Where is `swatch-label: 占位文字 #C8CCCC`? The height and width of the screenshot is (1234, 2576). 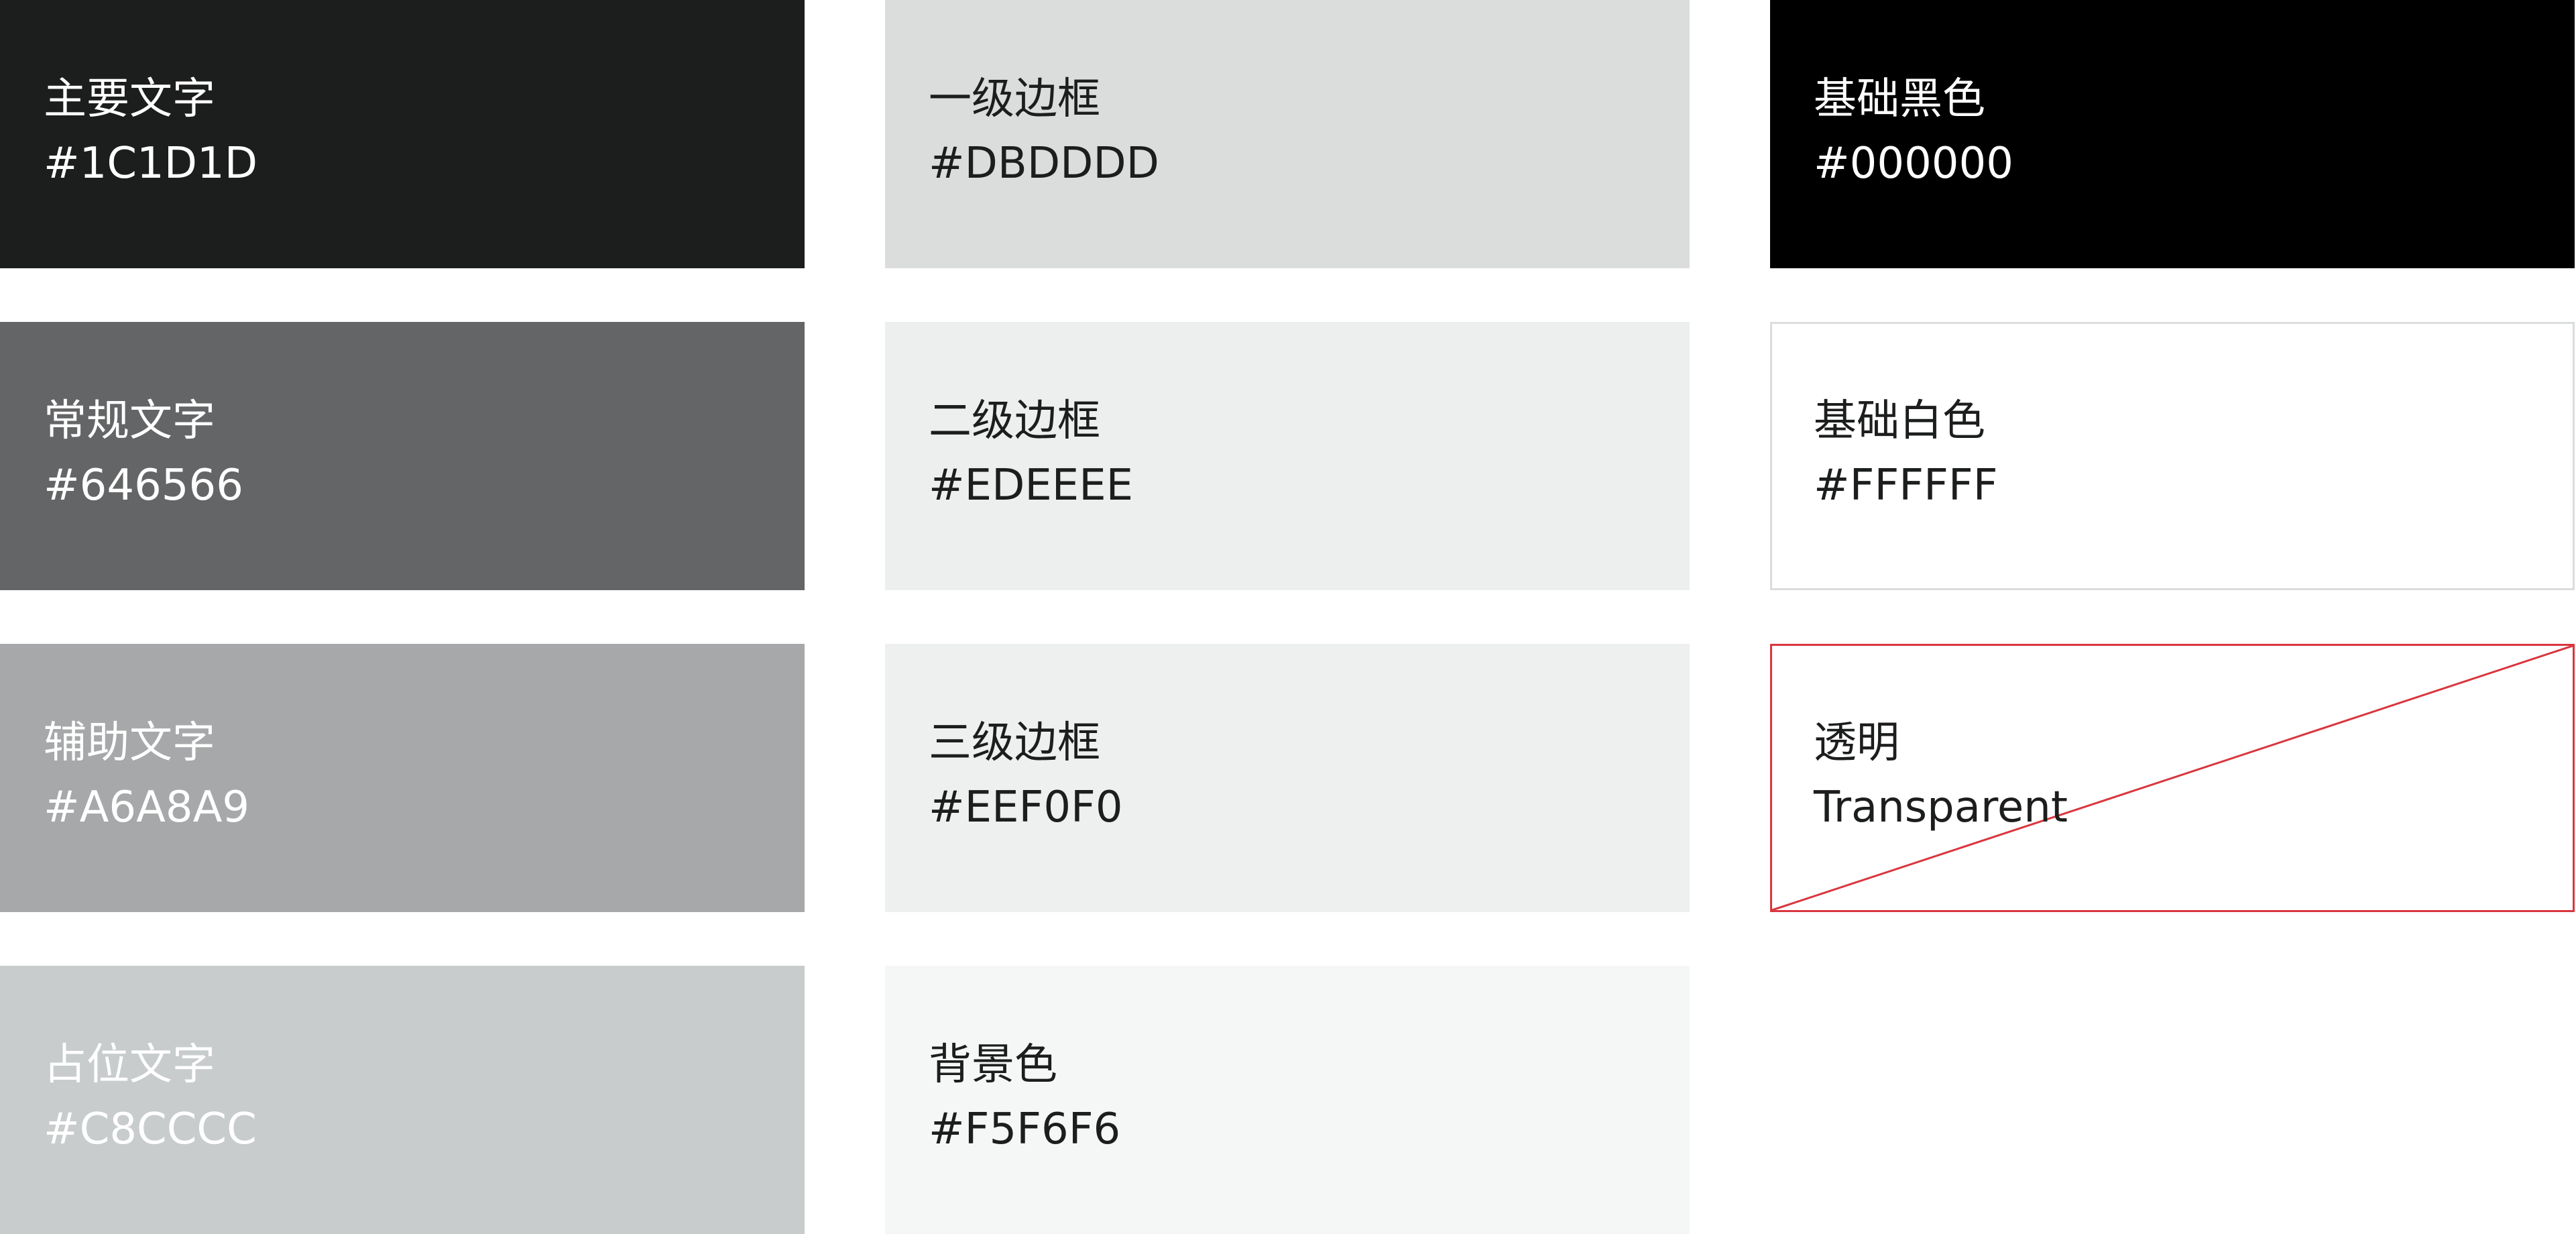 swatch-label: 占位文字 #C8CCCC is located at coordinates (150, 1097).